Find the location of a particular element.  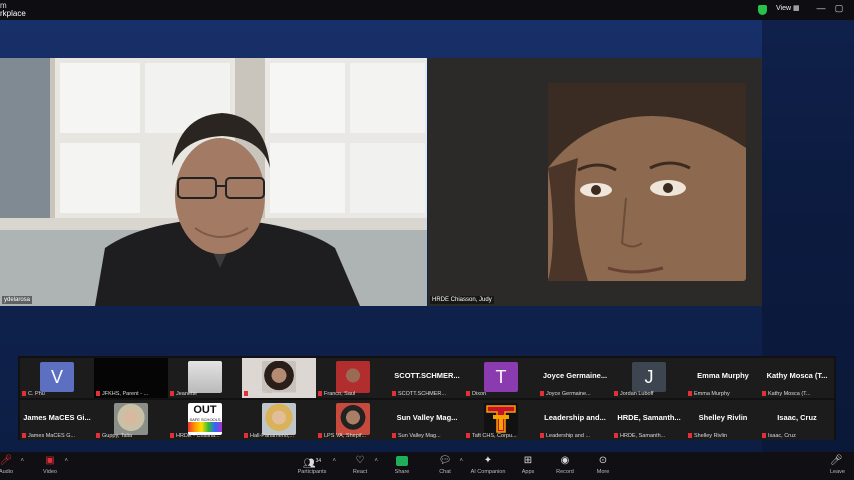

participant-tile: Jeanette is located at coordinates (205, 378).